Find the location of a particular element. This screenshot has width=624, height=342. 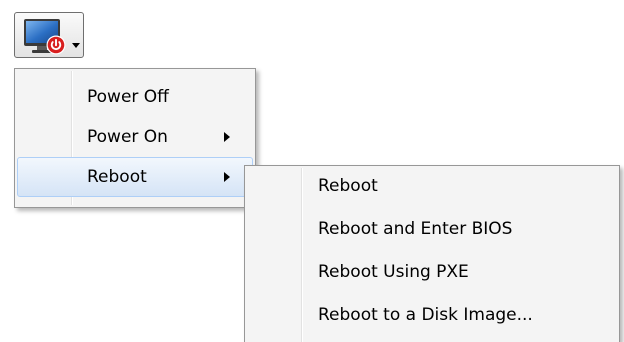

menu-item-label: Power On is located at coordinates (127, 137).